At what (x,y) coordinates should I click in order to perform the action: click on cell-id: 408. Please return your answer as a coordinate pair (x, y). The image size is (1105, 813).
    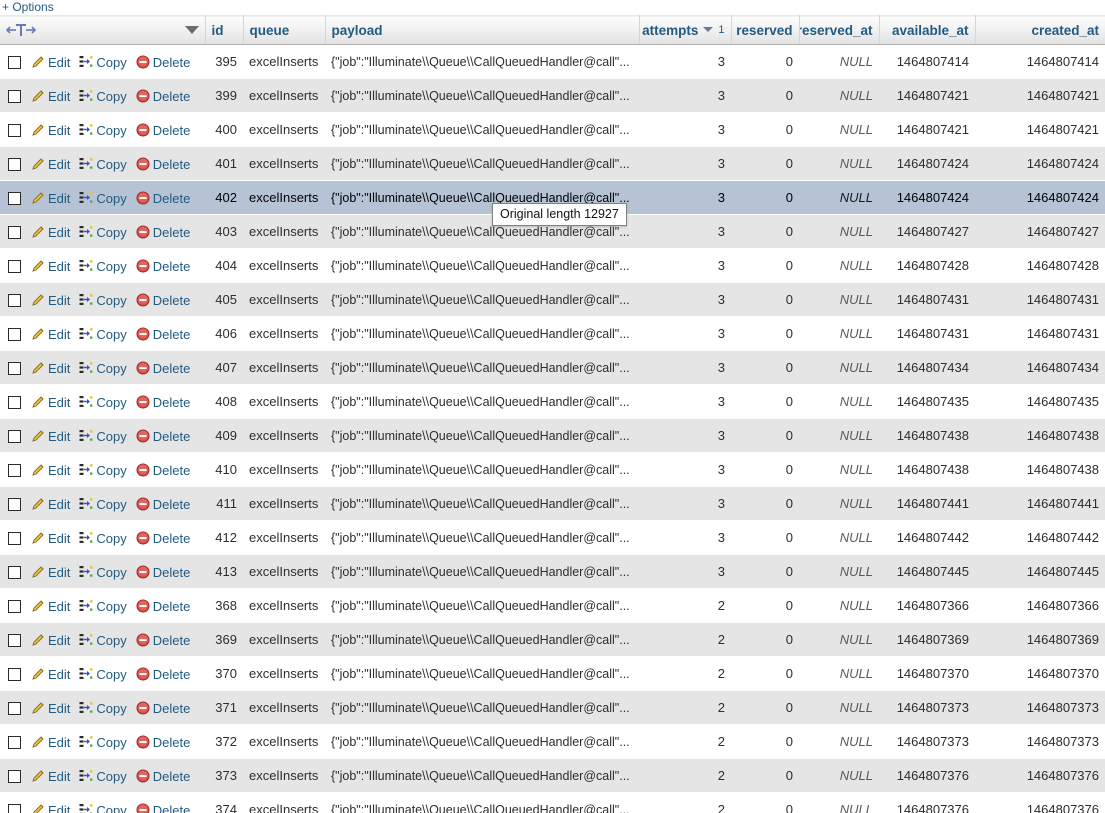
    Looking at the image, I should click on (224, 402).